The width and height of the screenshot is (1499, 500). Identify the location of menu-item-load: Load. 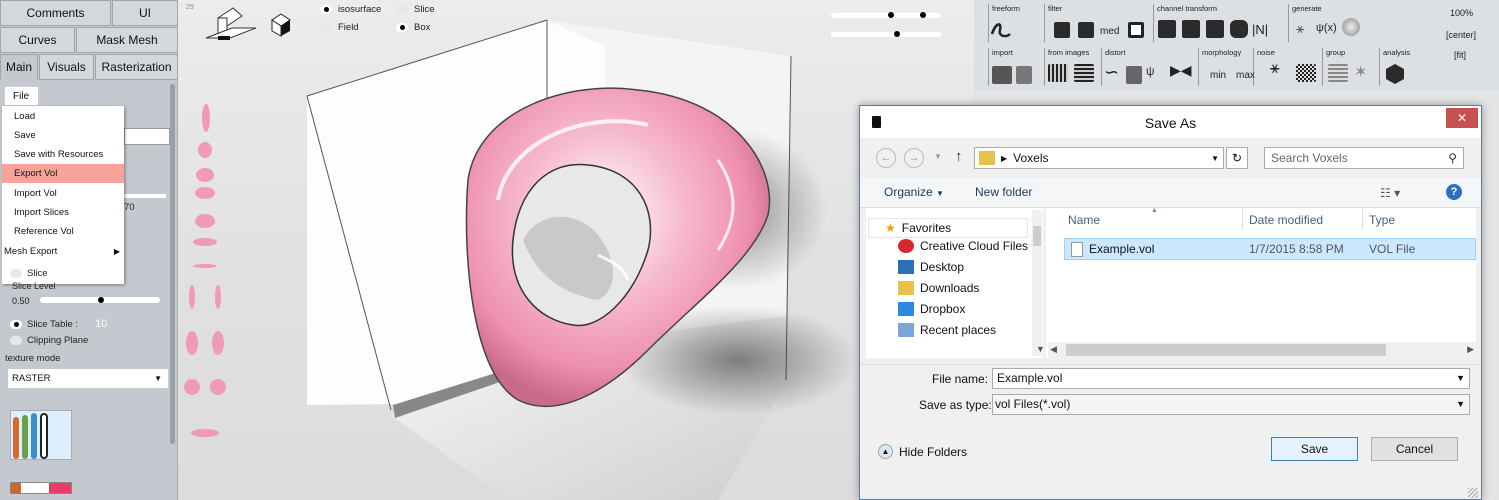
(63, 116).